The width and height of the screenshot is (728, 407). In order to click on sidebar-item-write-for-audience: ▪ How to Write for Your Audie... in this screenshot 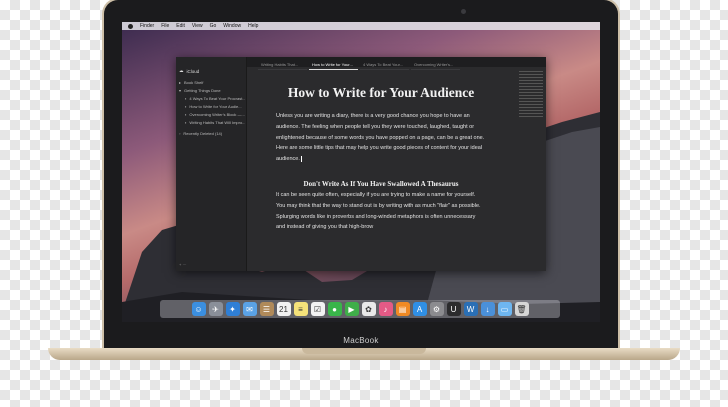, I will do `click(212, 107)`.